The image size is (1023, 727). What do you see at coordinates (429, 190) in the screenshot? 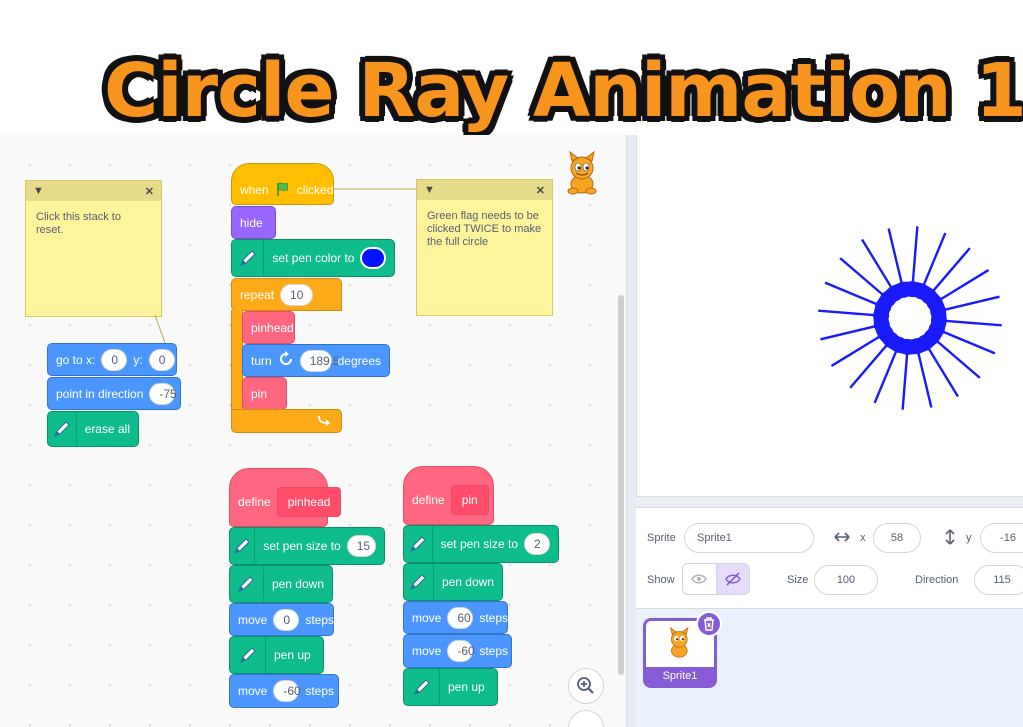
I see `triangle-down-icon: ▼` at bounding box center [429, 190].